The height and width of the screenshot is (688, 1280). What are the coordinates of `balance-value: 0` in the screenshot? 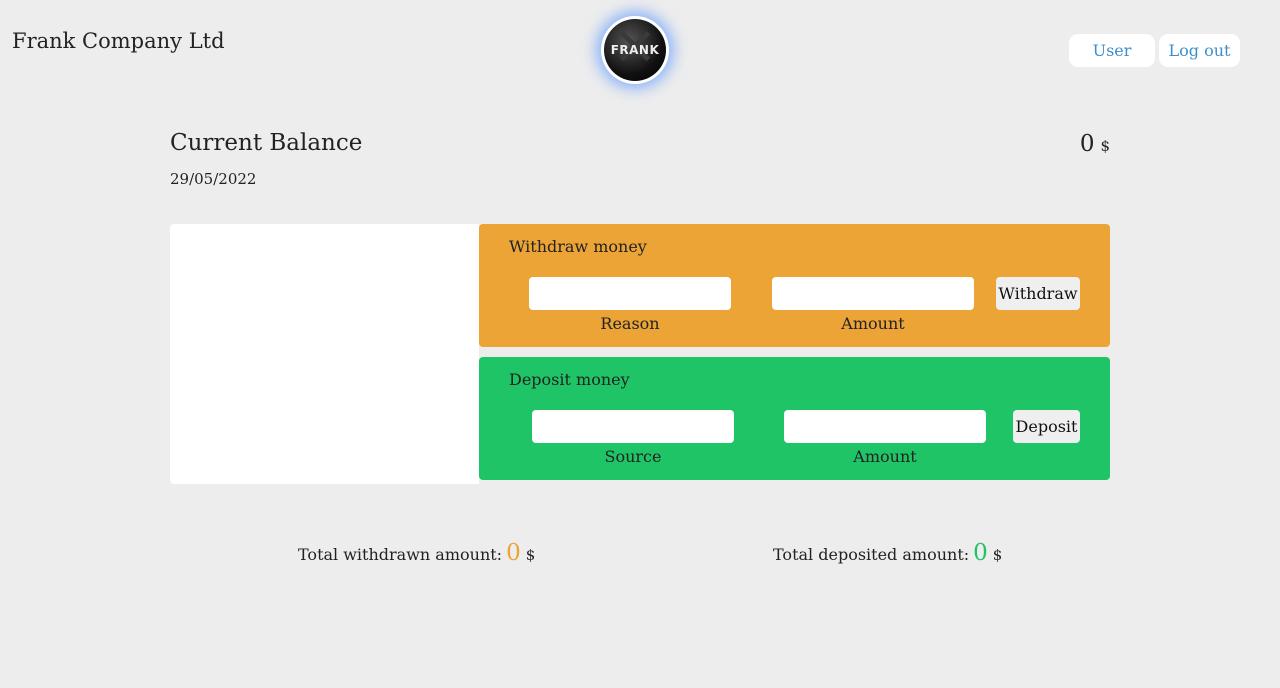 It's located at (1087, 144).